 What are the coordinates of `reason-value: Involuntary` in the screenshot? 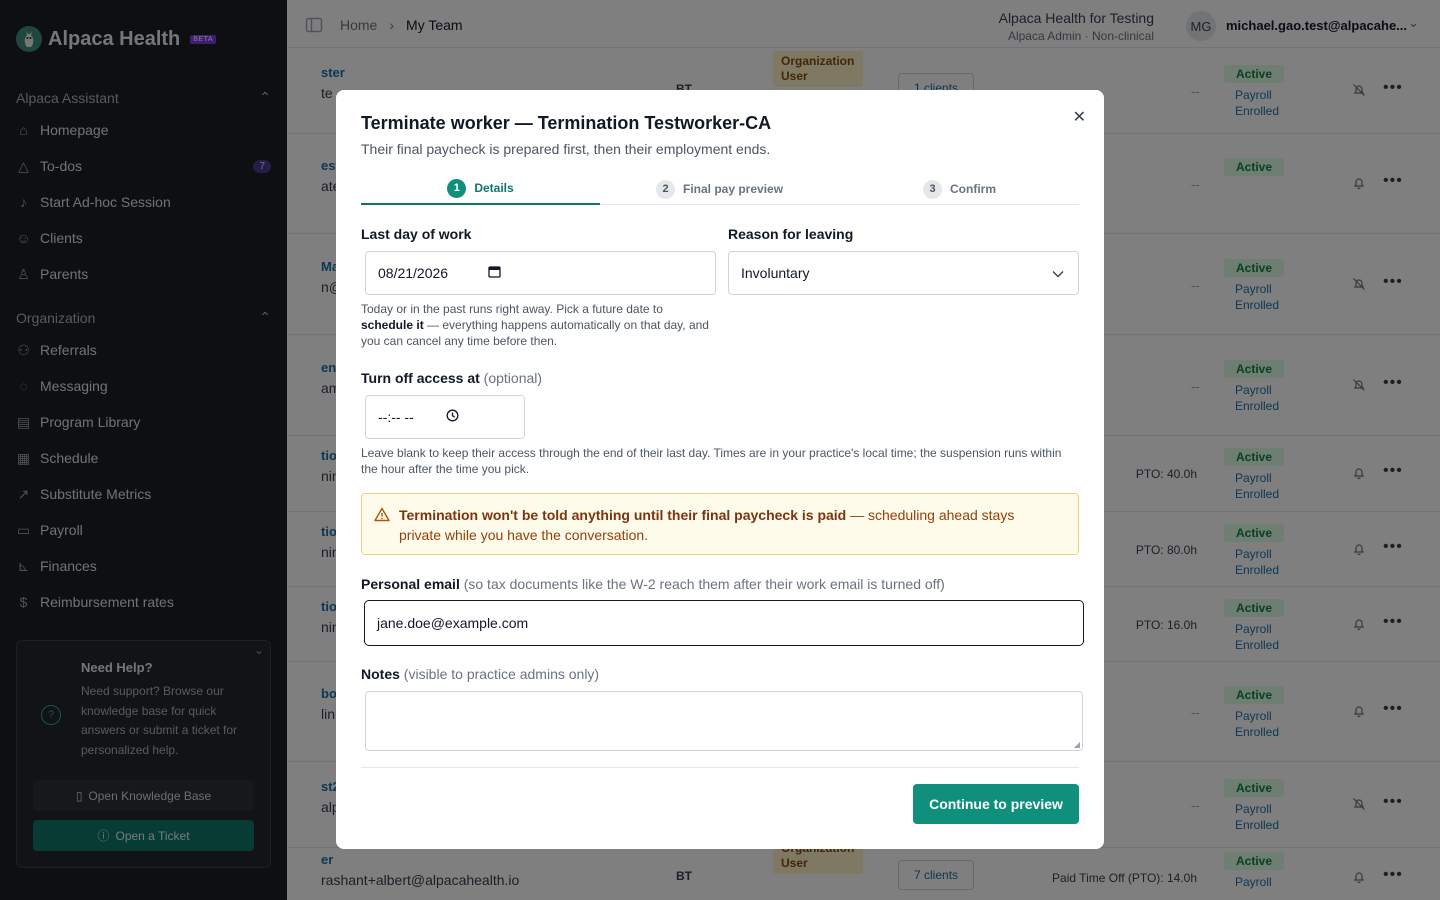 It's located at (775, 273).